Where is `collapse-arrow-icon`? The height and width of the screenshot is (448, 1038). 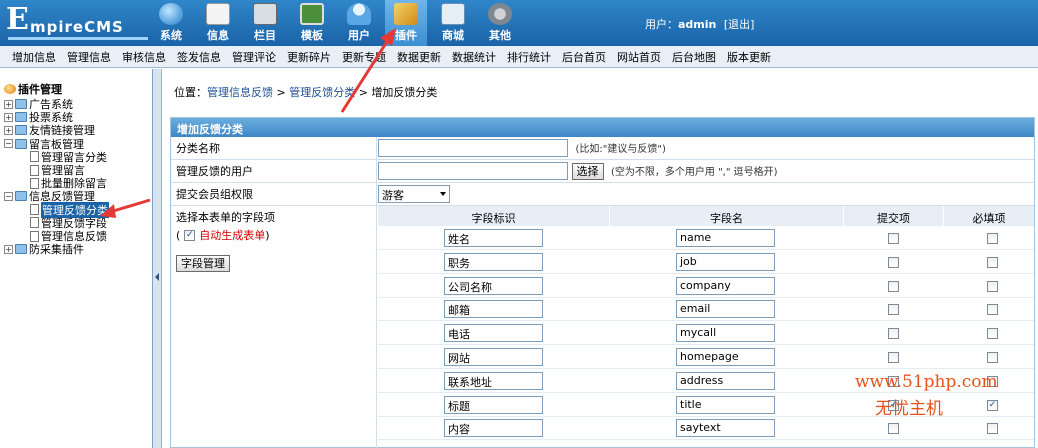
collapse-arrow-icon is located at coordinates (157, 277).